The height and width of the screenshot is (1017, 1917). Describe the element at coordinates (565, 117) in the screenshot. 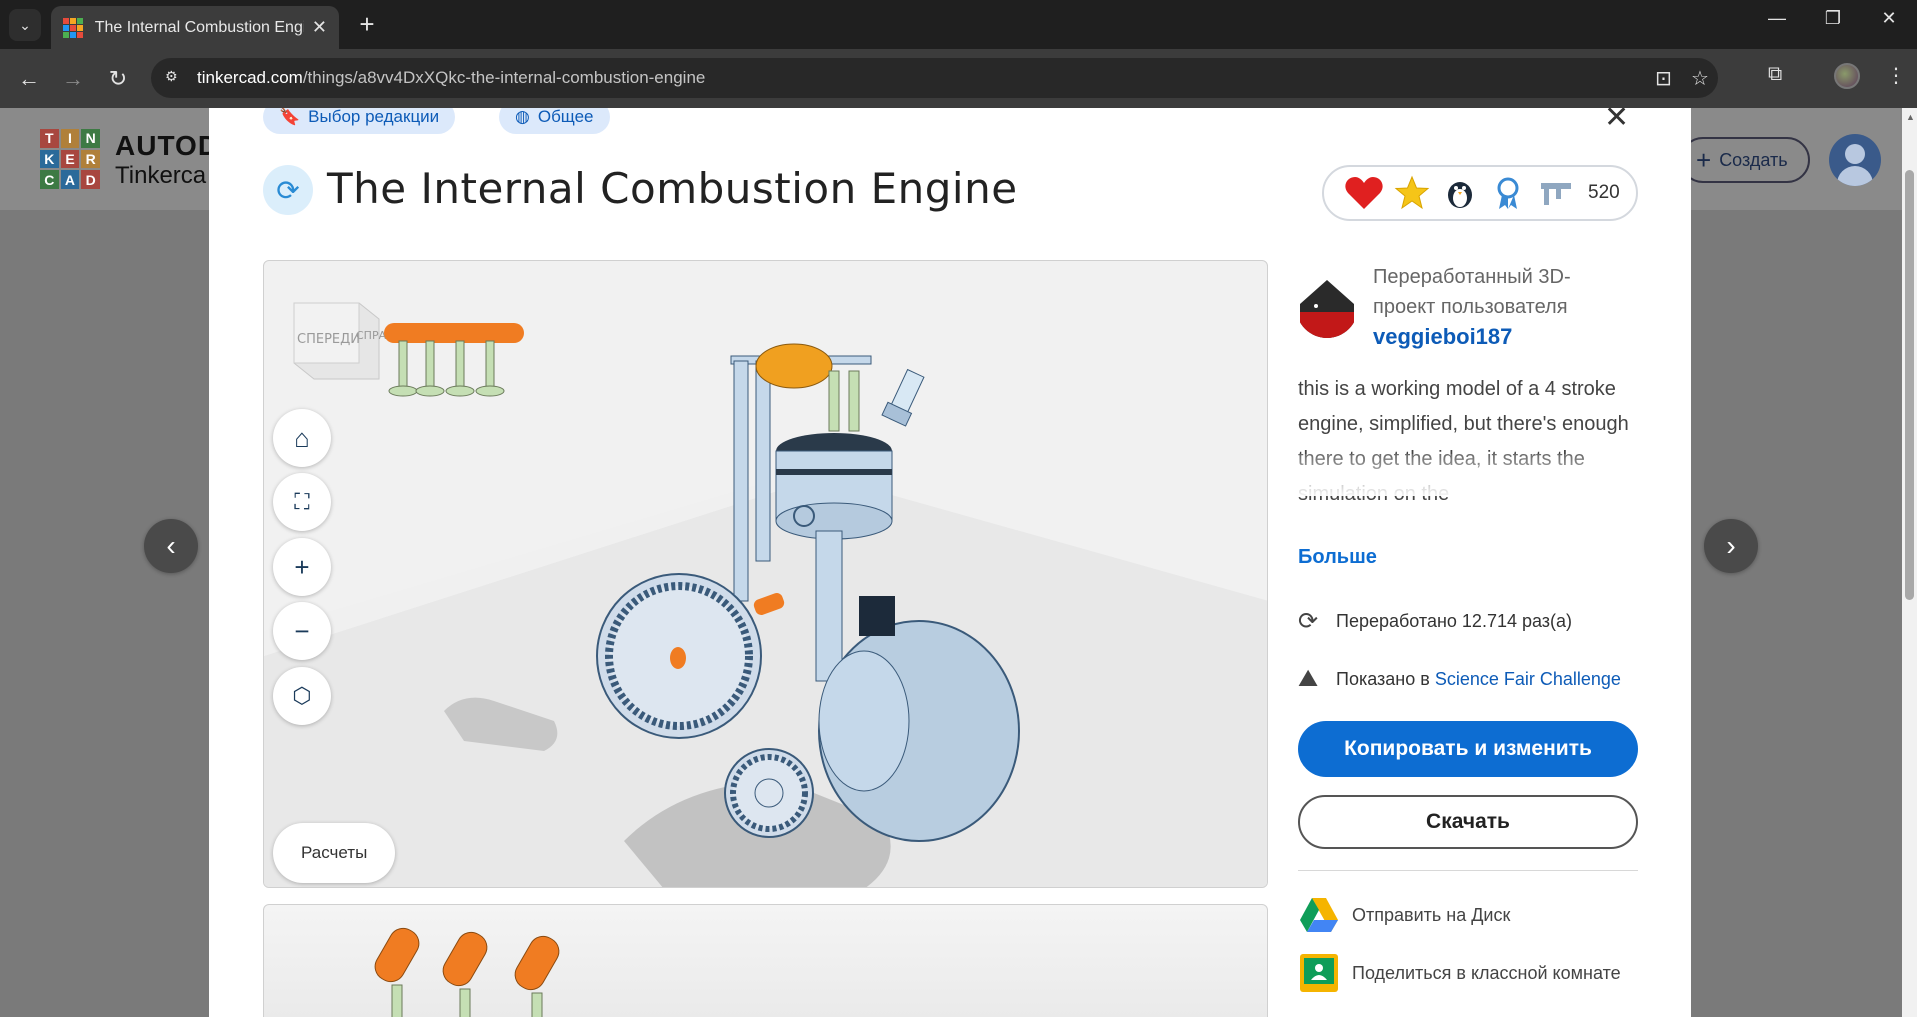

I see `chip-label: Общее` at that location.